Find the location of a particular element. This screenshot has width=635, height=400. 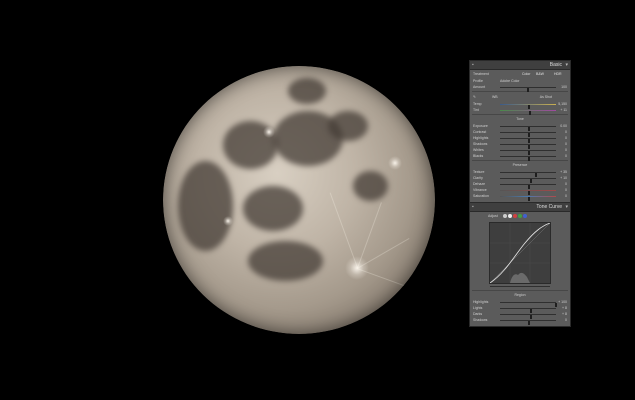

exposure-slider-track is located at coordinates (528, 128).